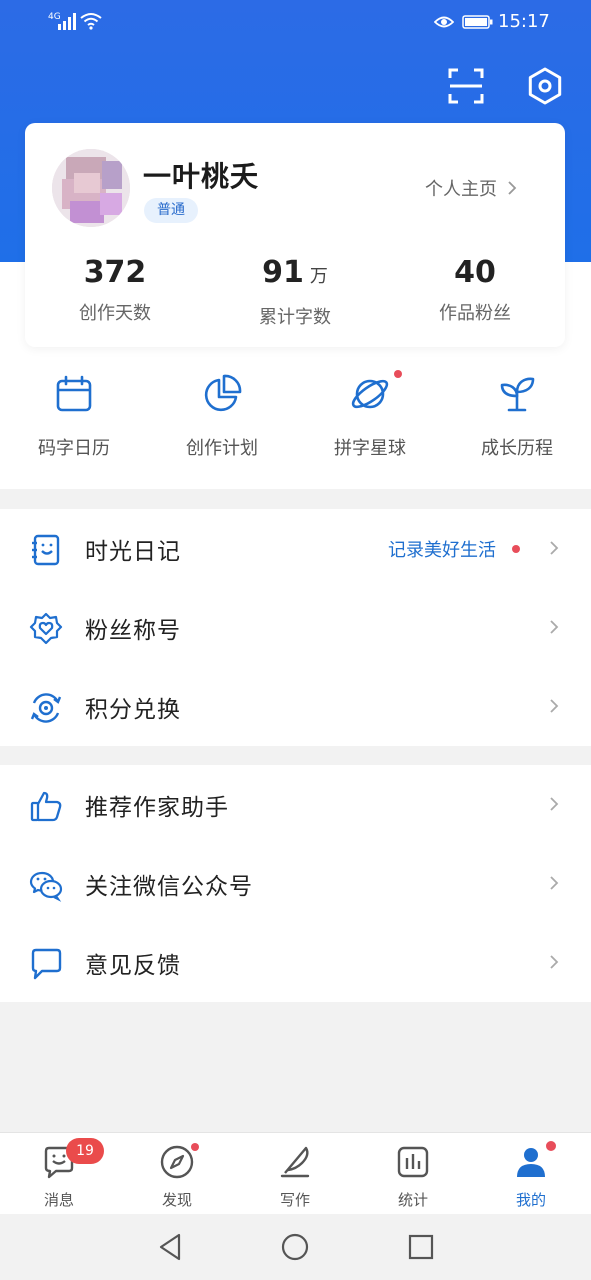  Describe the element at coordinates (133, 630) in the screenshot. I see `menu-item-label: 粉丝称号` at that location.